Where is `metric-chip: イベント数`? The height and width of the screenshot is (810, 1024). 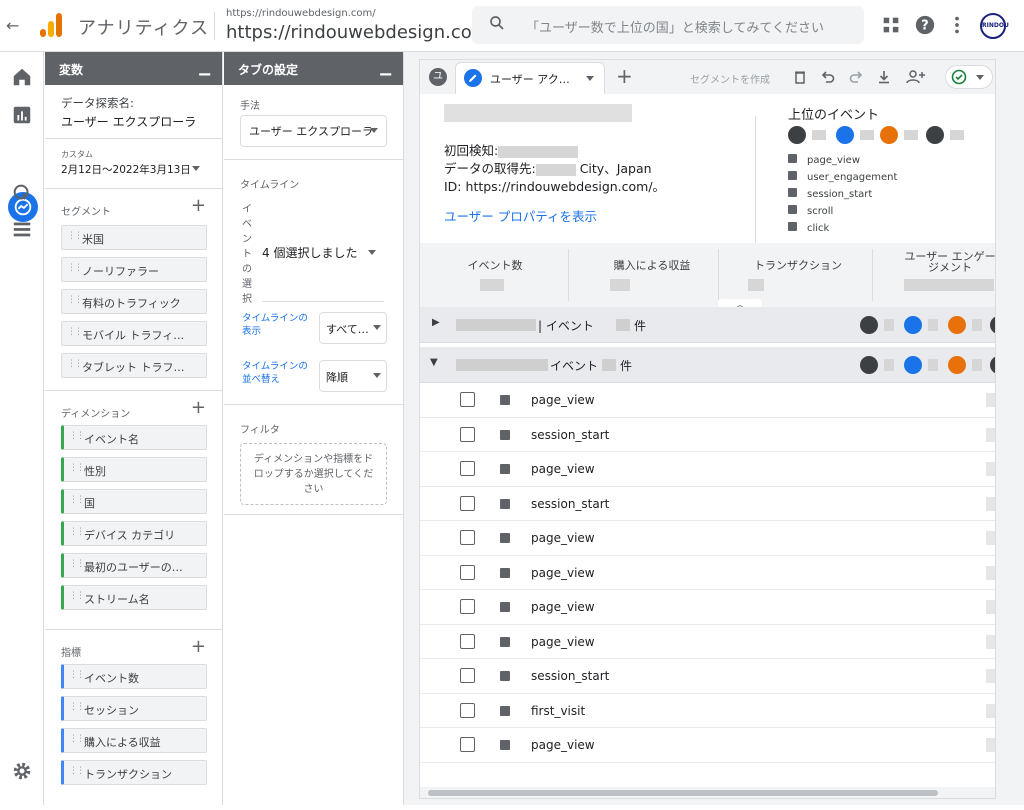 metric-chip: イベント数 is located at coordinates (134, 676).